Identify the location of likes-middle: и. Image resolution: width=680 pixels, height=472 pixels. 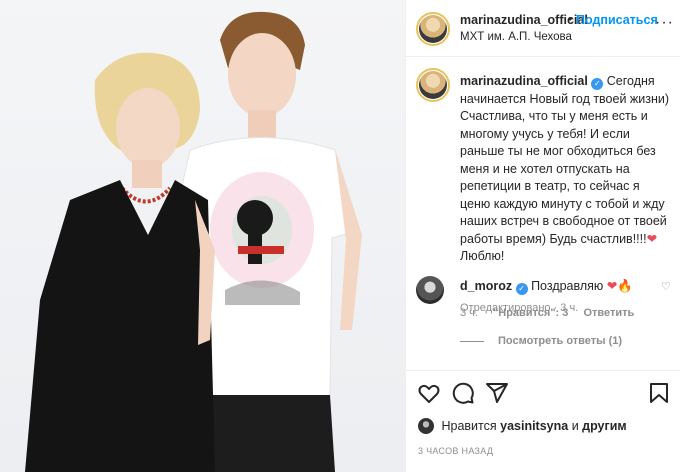
(575, 426).